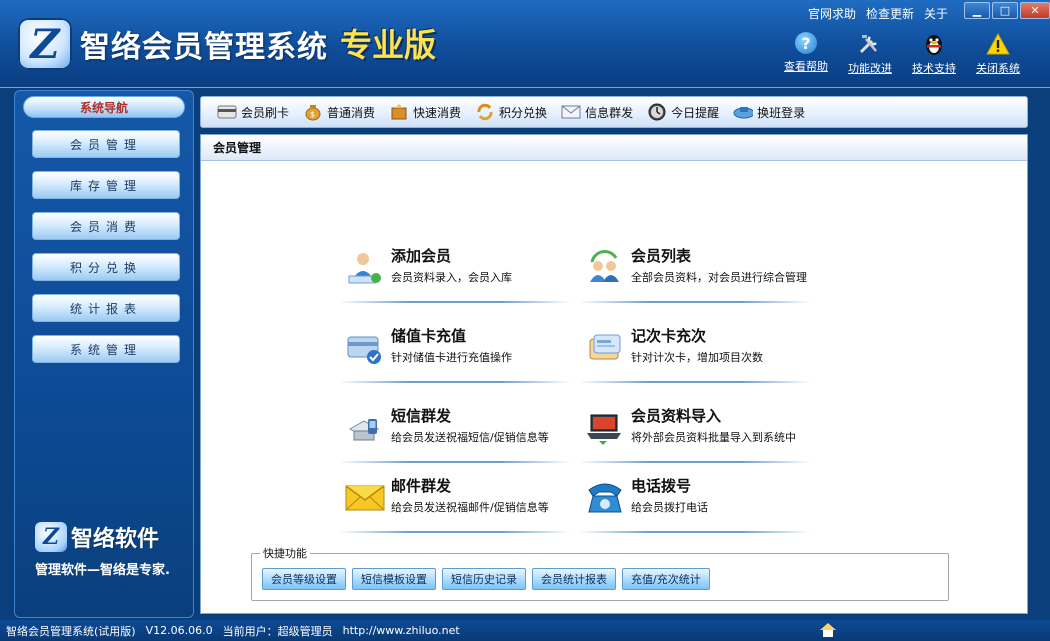  I want to click on toolbar-shift-login-label: 换班登录, so click(781, 112).